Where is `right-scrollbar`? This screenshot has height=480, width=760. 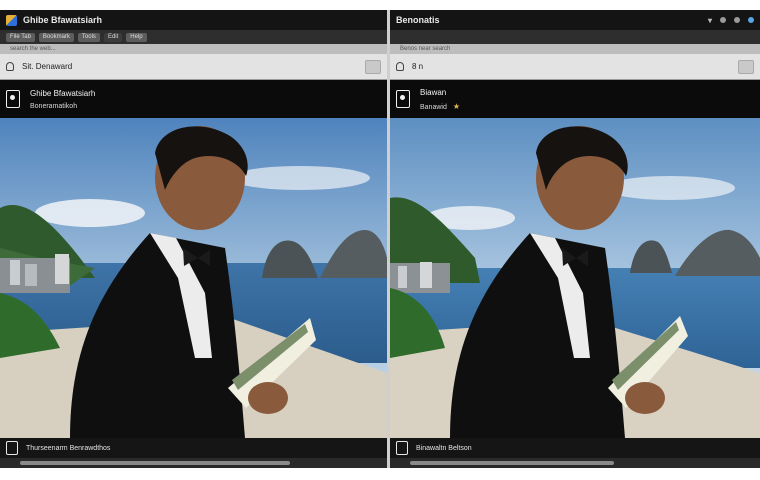
right-scrollbar is located at coordinates (575, 463).